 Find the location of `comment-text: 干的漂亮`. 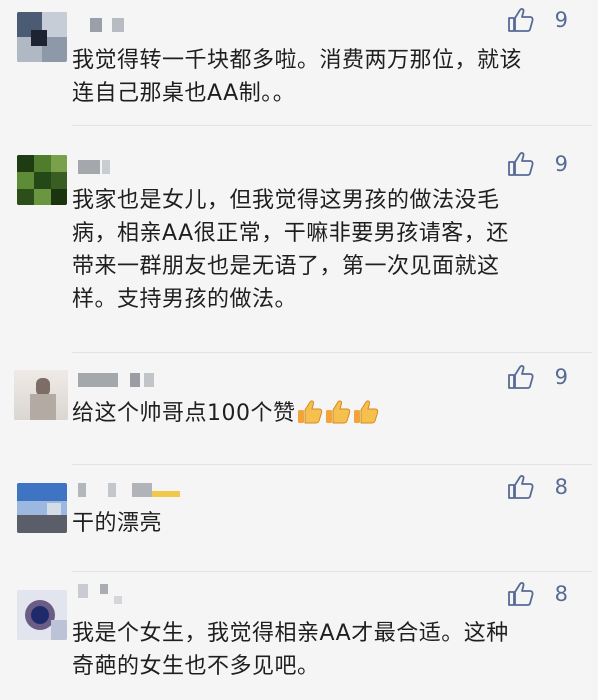

comment-text: 干的漂亮 is located at coordinates (117, 523).